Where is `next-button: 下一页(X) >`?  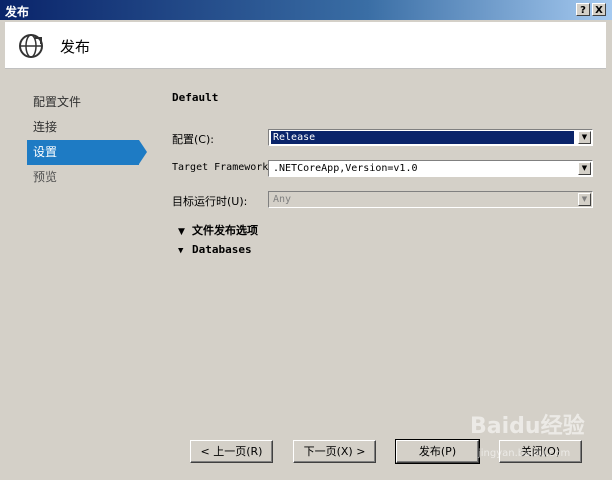
next-button: 下一页(X) > is located at coordinates (334, 451).